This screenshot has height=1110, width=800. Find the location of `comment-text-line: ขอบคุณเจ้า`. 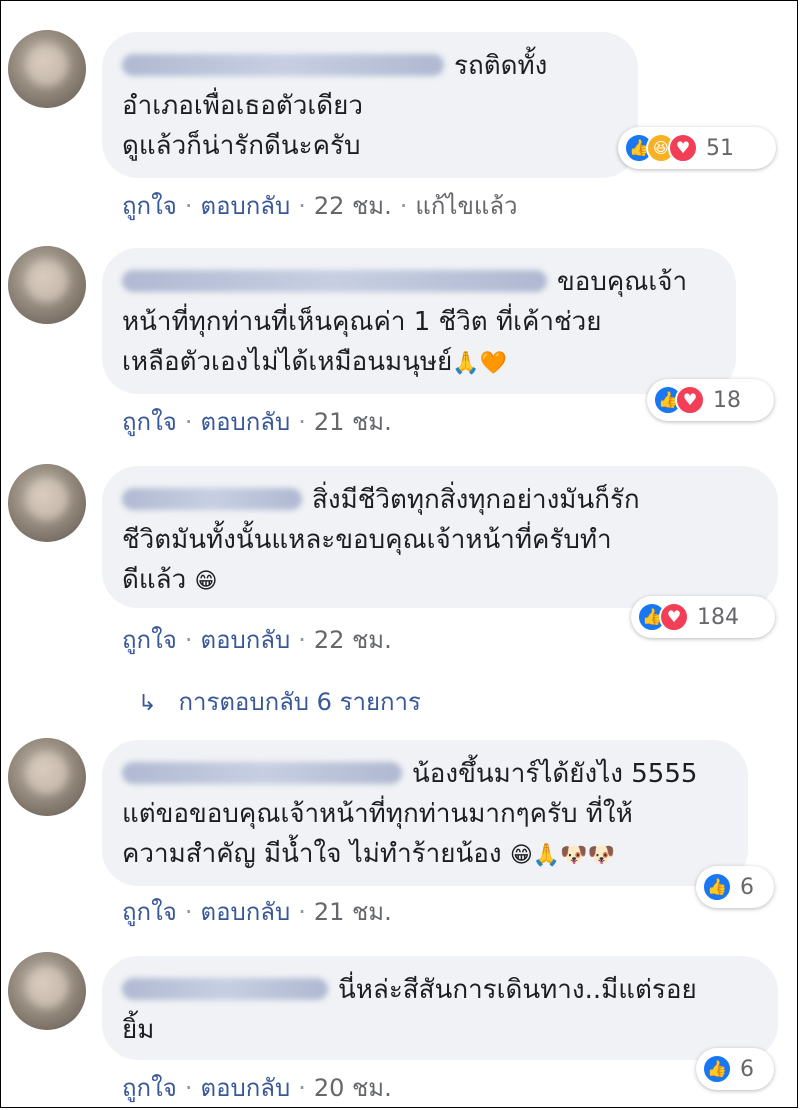

comment-text-line: ขอบคุณเจ้า is located at coordinates (622, 282).